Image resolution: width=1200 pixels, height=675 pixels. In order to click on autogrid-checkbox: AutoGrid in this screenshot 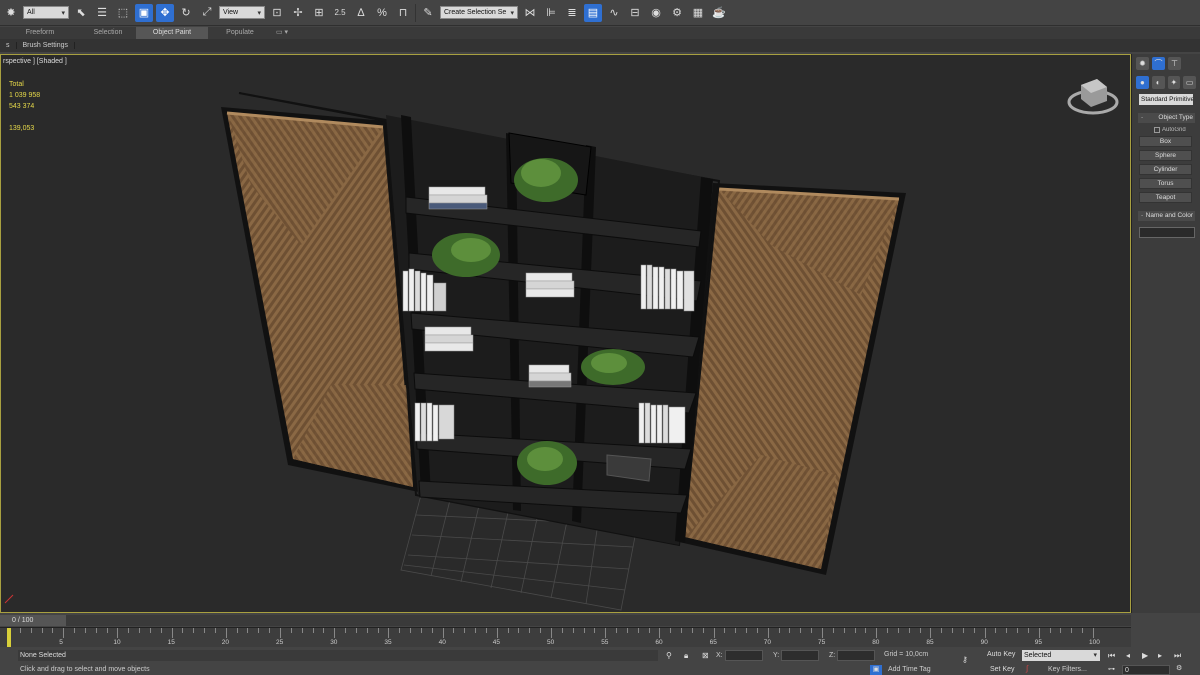, I will do `click(1173, 130)`.